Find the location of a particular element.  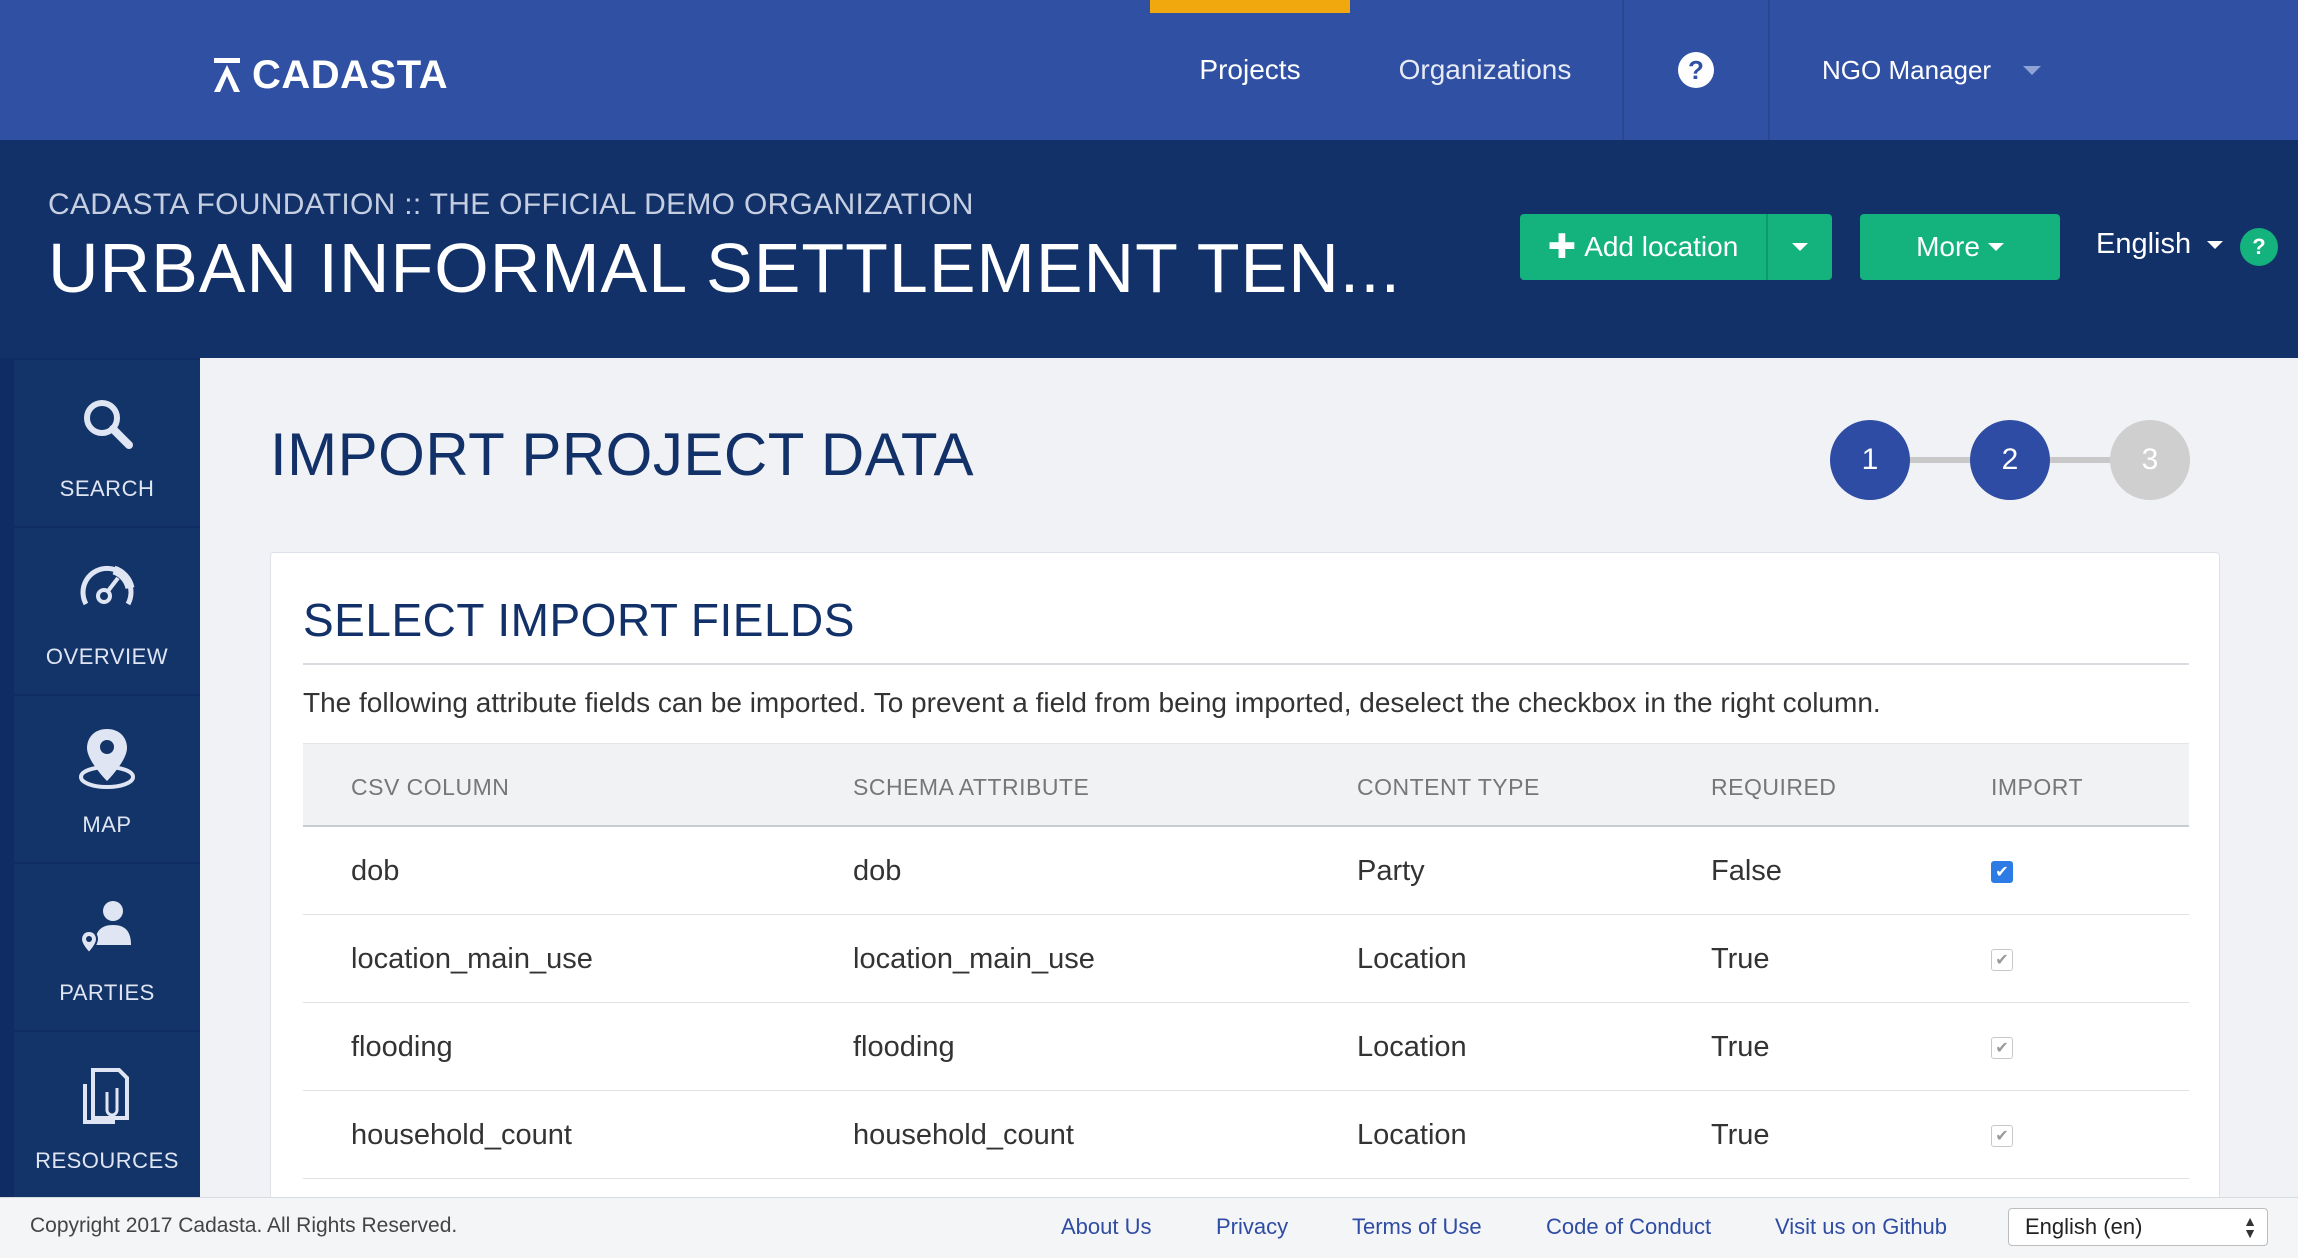

user-name: NGO Manager is located at coordinates (1907, 69).